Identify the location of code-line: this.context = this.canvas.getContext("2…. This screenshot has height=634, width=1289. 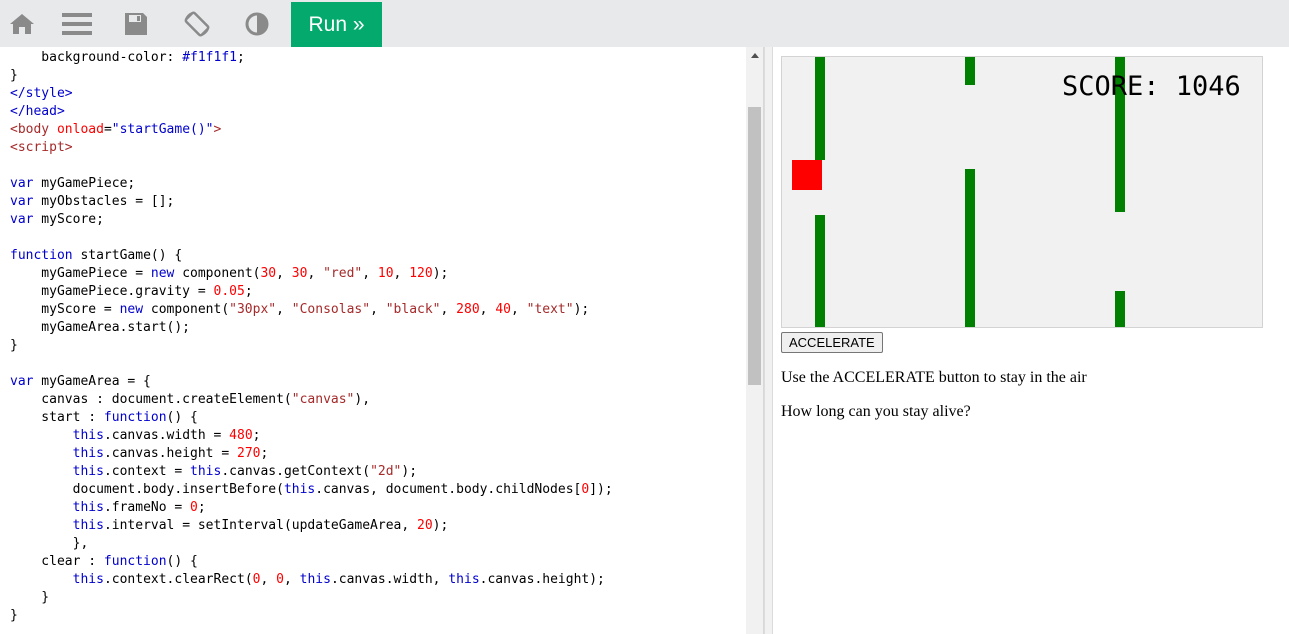
(311, 472).